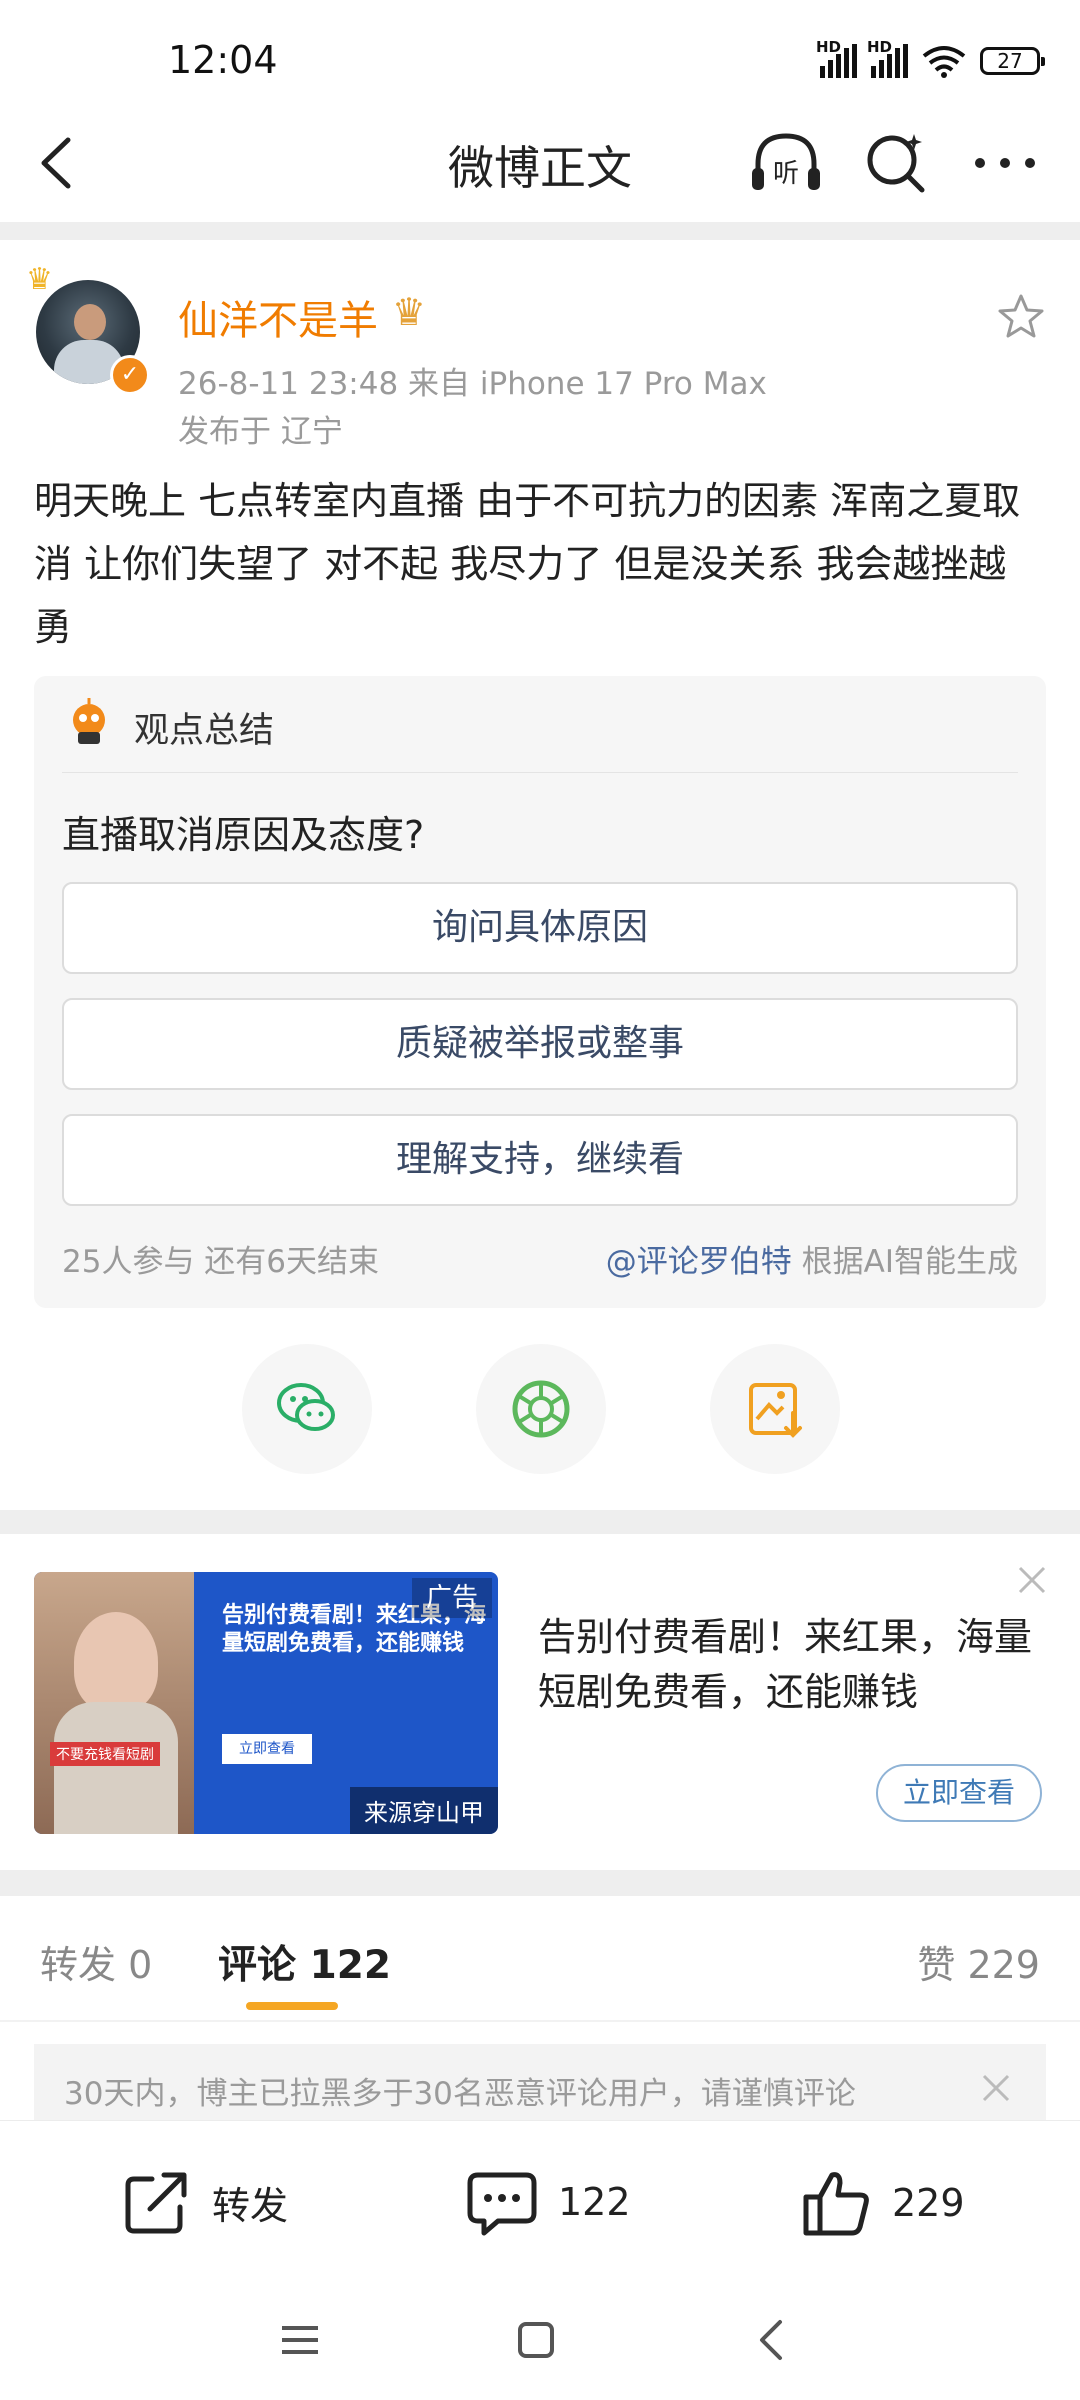 This screenshot has width=1080, height=2400. I want to click on vip-crown-icon: ♛, so click(409, 312).